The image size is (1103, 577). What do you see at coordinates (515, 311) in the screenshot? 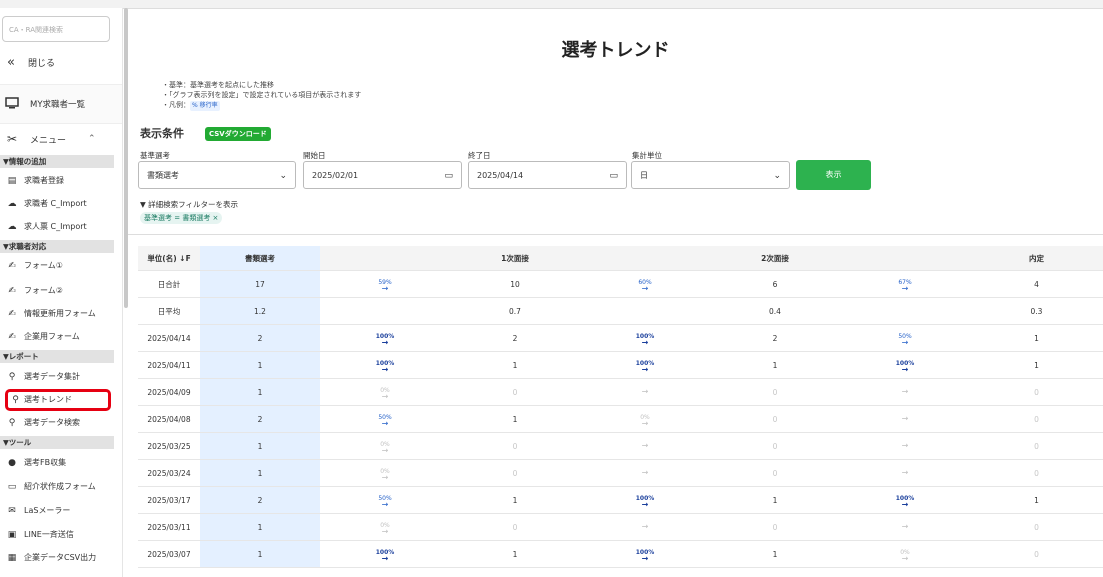
I see `count-cell: 0.7` at bounding box center [515, 311].